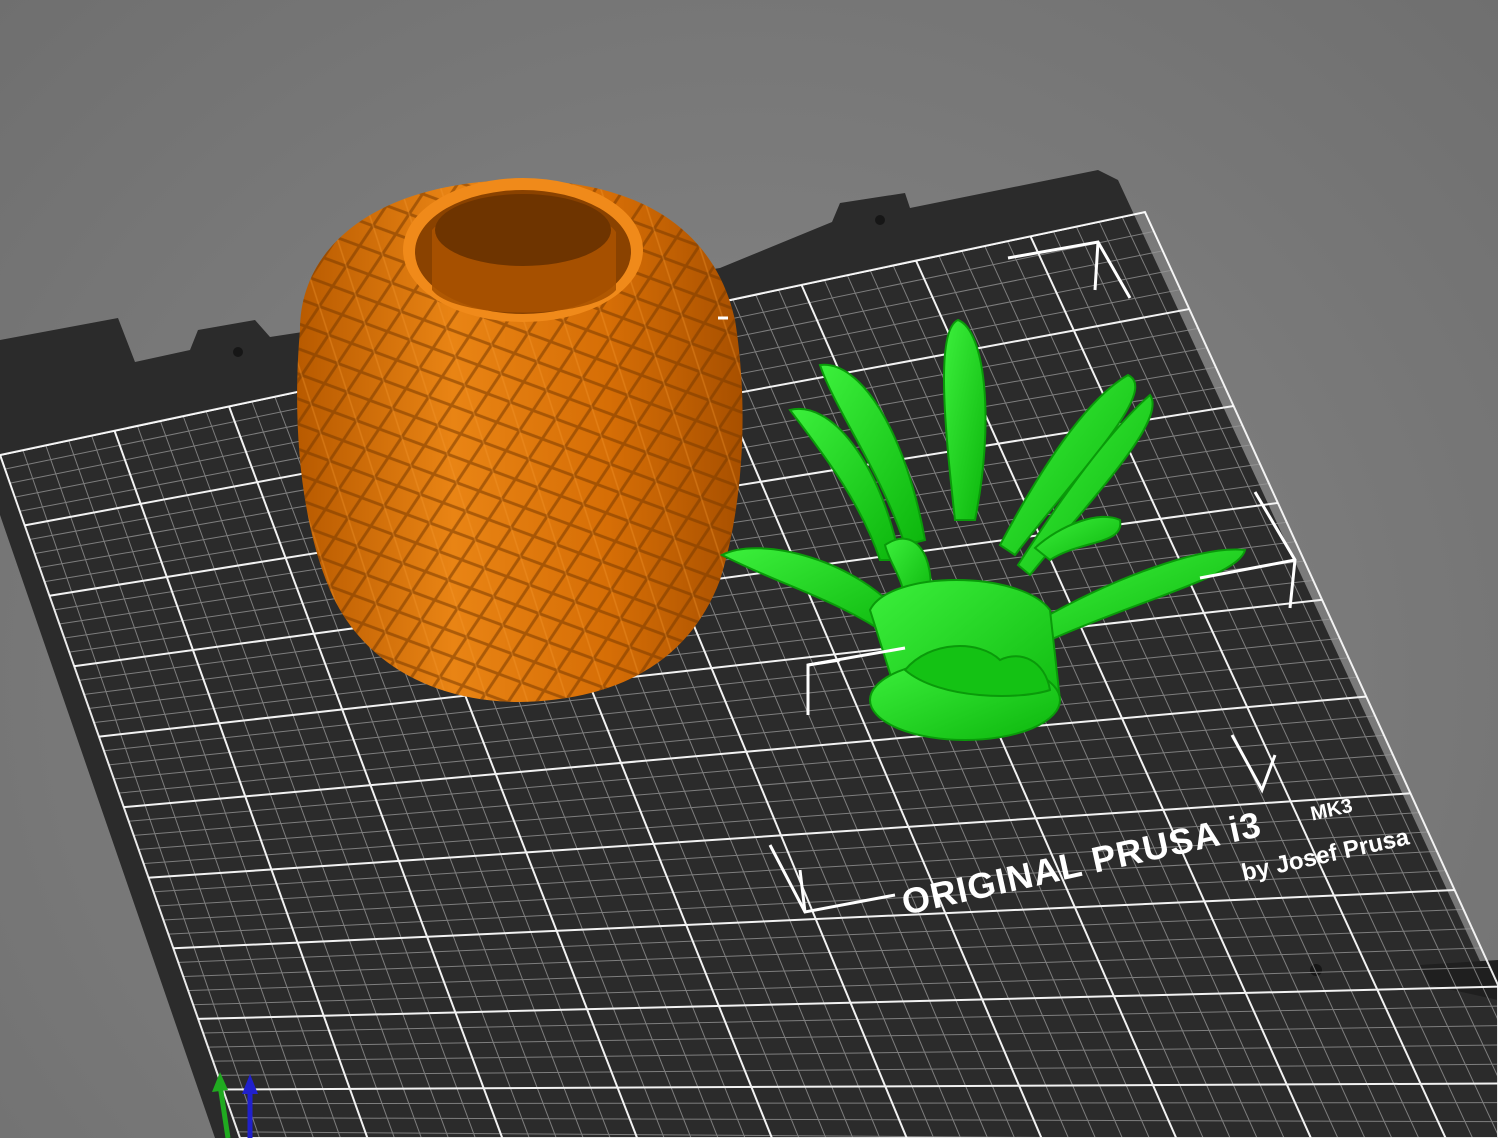 This screenshot has width=1498, height=1138. I want to click on pineapple-body-object, so click(520, 440).